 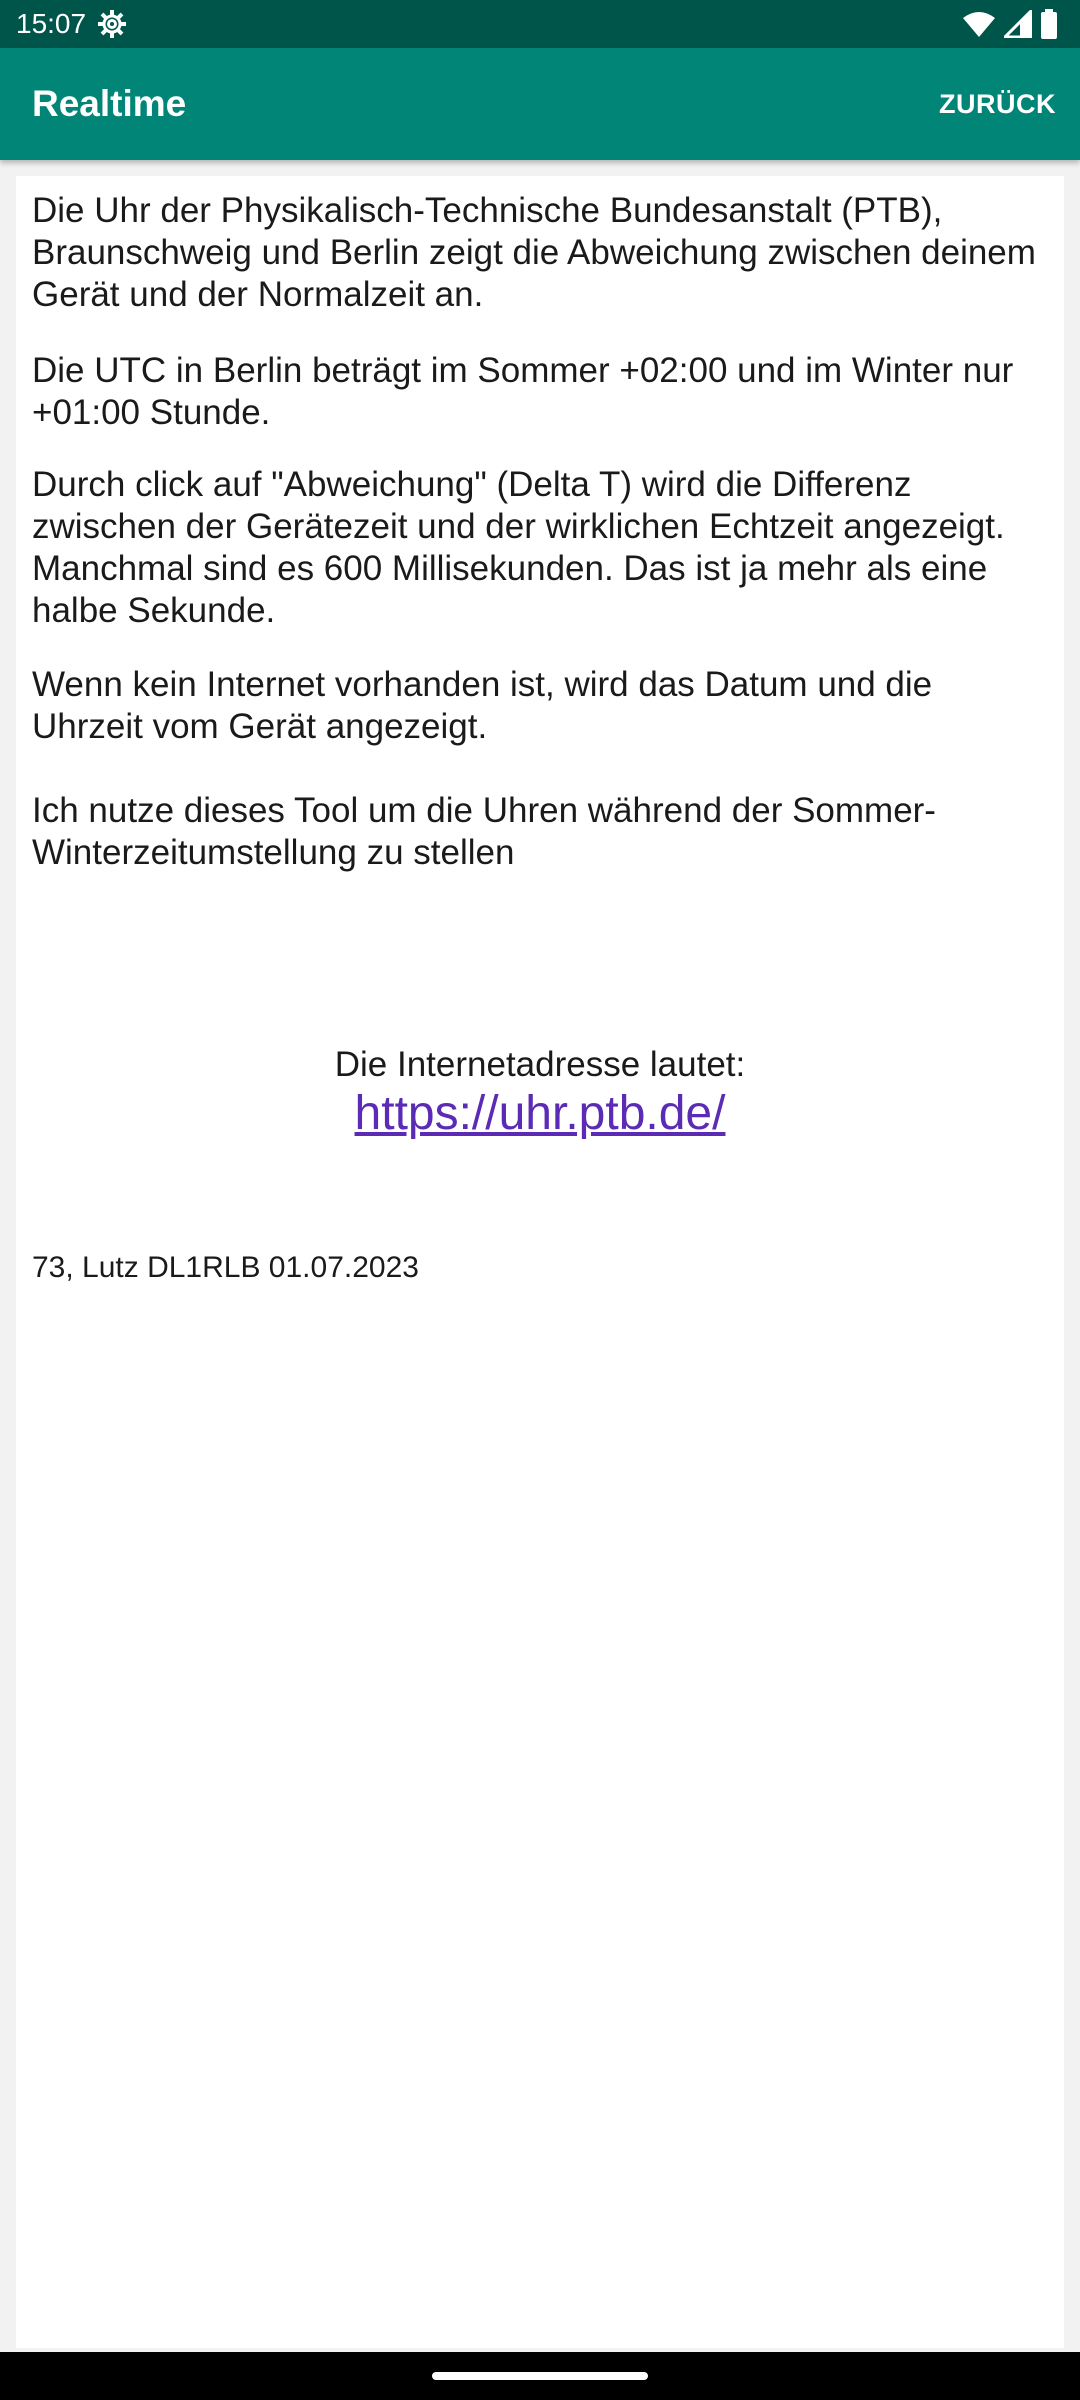 I want to click on navigation-bar, so click(x=540, y=2376).